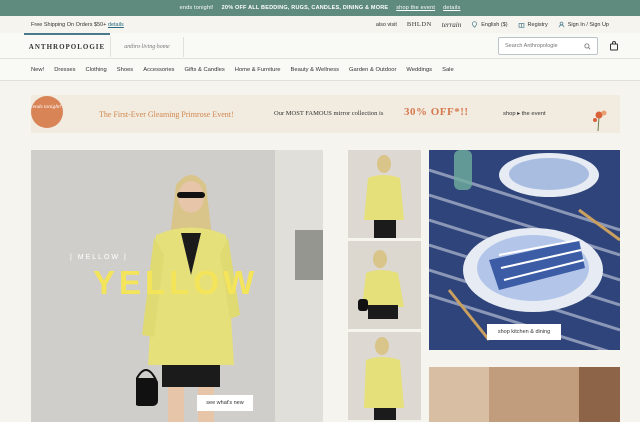  I want to click on banner-shop-link: shop ▸ the event, so click(524, 114).